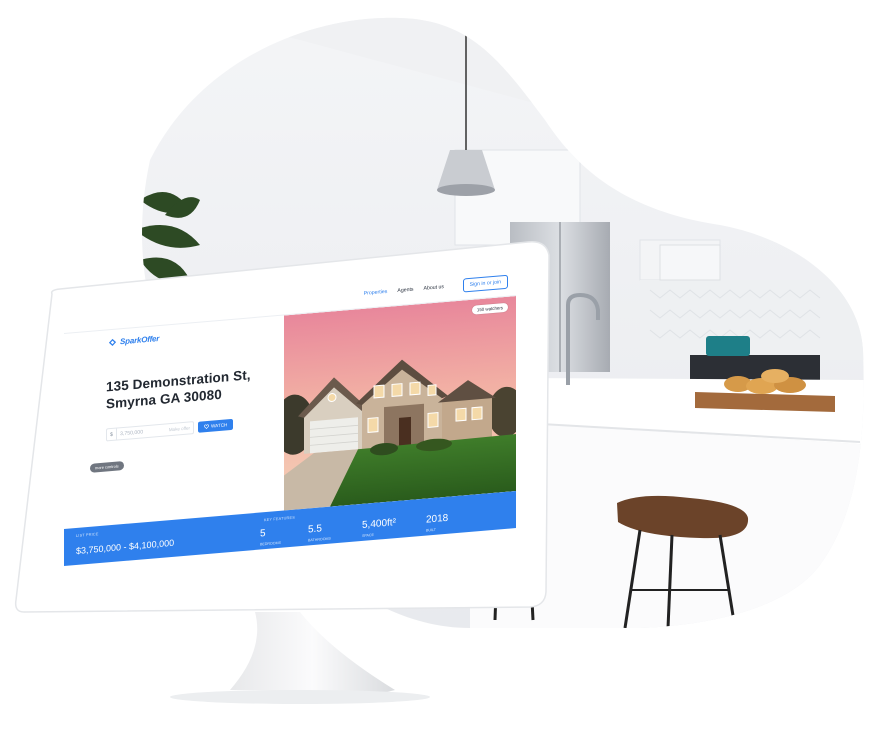 This screenshot has width=875, height=747. What do you see at coordinates (132, 432) in the screenshot?
I see `offer-placeholder: 3,750,000` at bounding box center [132, 432].